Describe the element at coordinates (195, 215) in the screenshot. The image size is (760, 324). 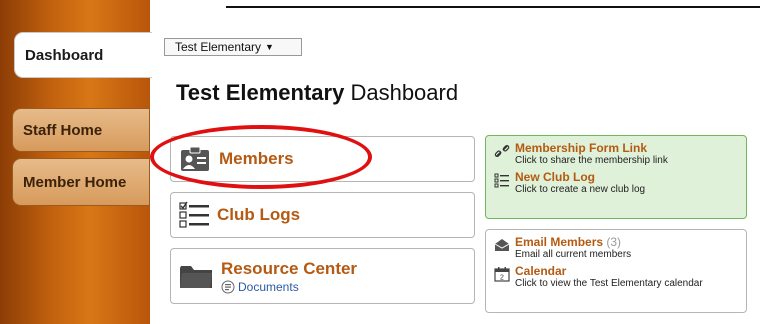
I see `checklist-icon` at that location.